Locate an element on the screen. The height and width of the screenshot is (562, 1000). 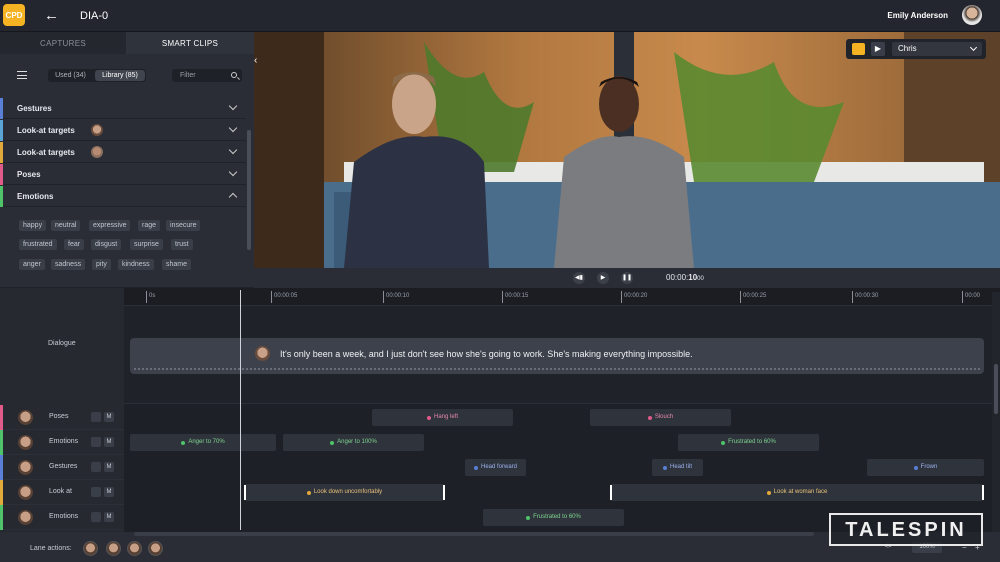
clip-look-at-woman: Look at woman face is located at coordinates (797, 492).